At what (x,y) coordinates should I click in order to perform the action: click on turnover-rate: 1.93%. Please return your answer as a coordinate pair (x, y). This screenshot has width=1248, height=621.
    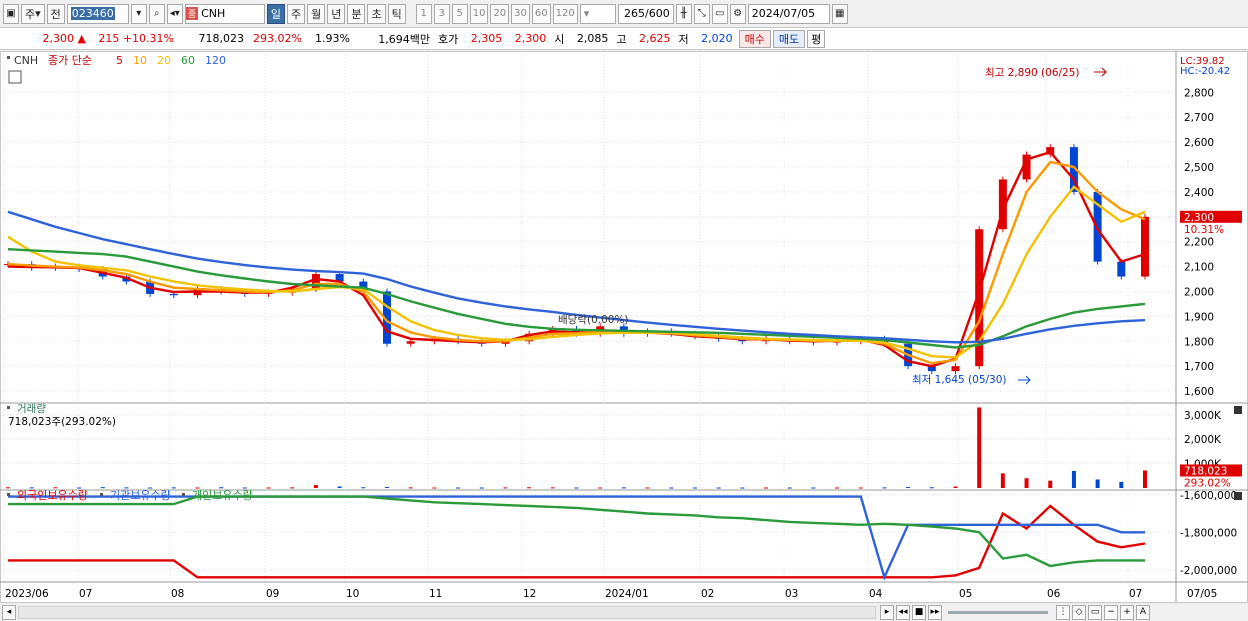
    Looking at the image, I should click on (332, 38).